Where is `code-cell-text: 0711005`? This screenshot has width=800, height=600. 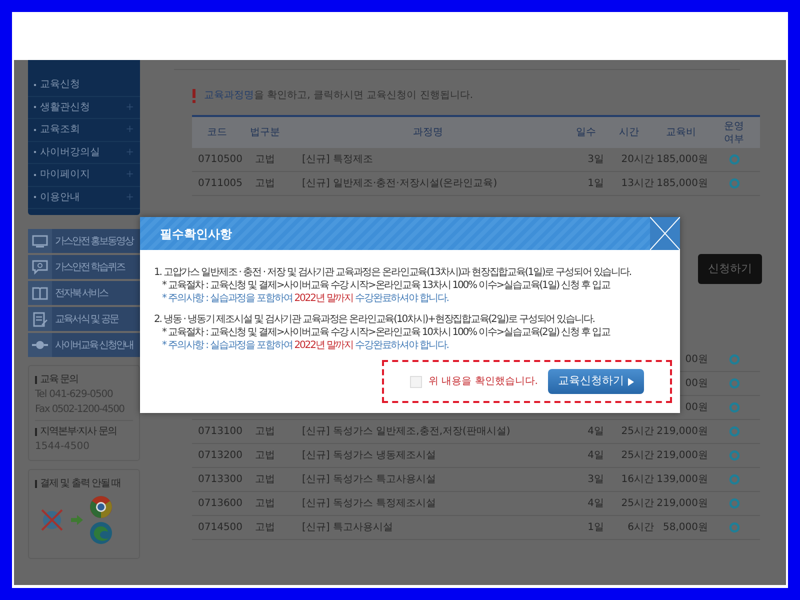 code-cell-text: 0711005 is located at coordinates (219, 184).